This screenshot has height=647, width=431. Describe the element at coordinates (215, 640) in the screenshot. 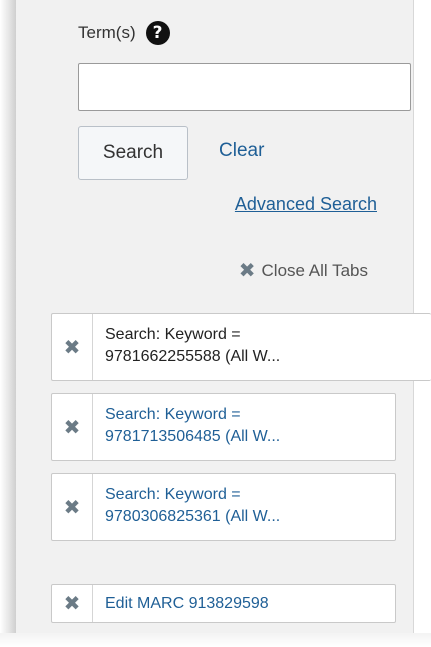

I see `bottom-shadow` at that location.